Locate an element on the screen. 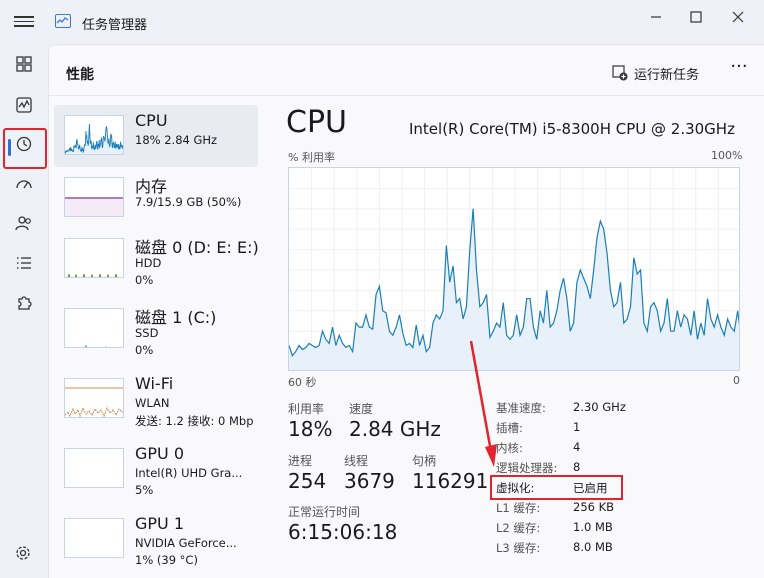  speed-value: 2.84 GHz is located at coordinates (395, 429).